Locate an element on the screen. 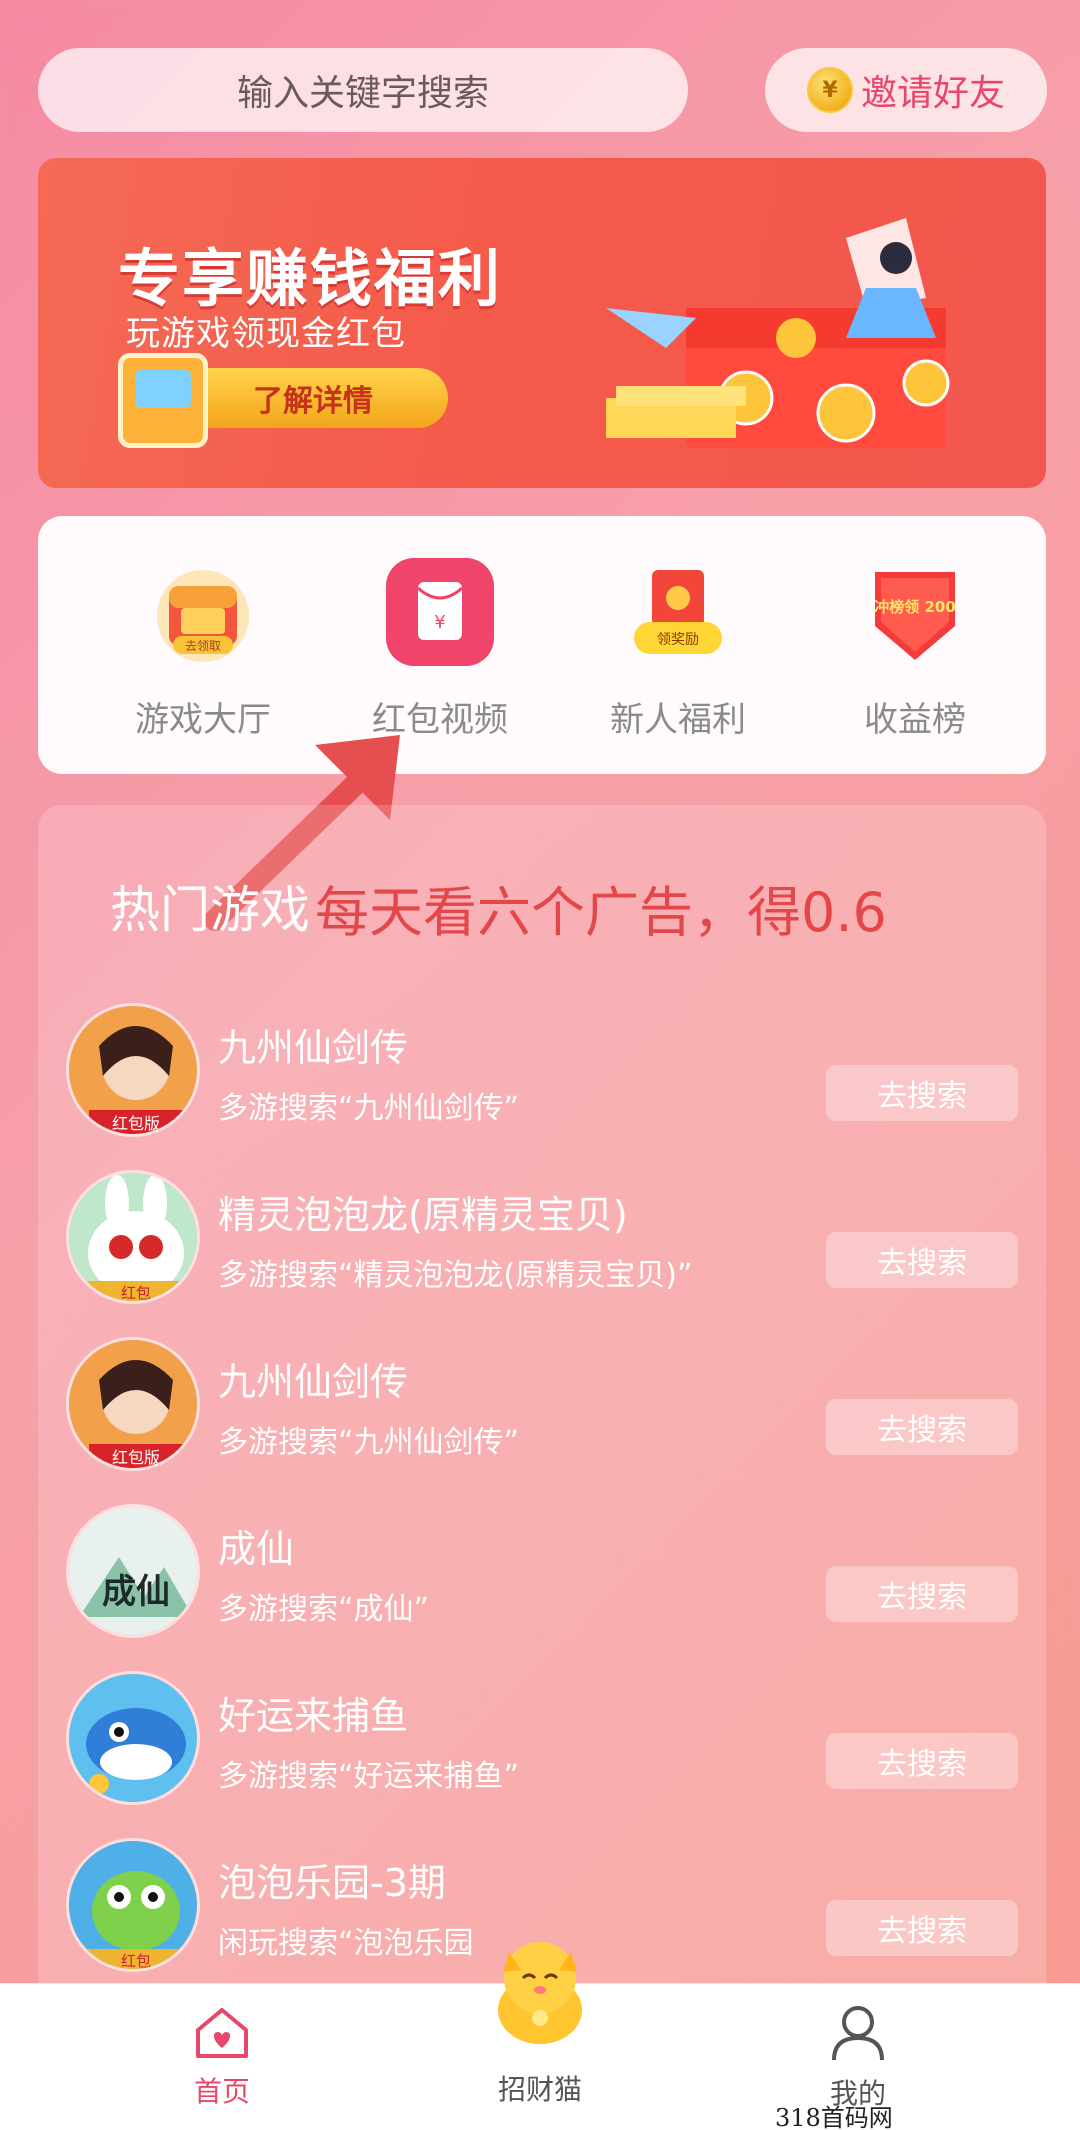 The image size is (1080, 2130). game-row: 成仙 成仙 多游搜索“成仙” 去搜索 is located at coordinates (546, 1574).